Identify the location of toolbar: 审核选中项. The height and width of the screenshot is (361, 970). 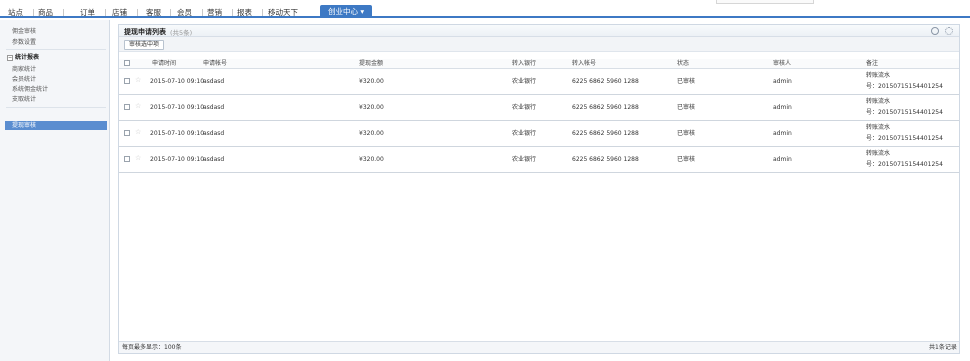
(539, 44).